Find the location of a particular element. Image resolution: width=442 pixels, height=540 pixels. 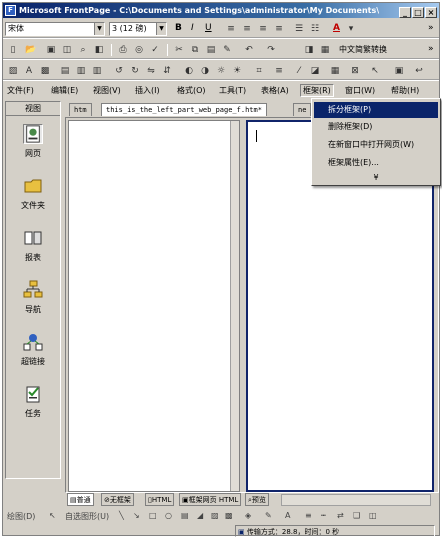

shadow-icon: ❑ is located at coordinates (356, 515).